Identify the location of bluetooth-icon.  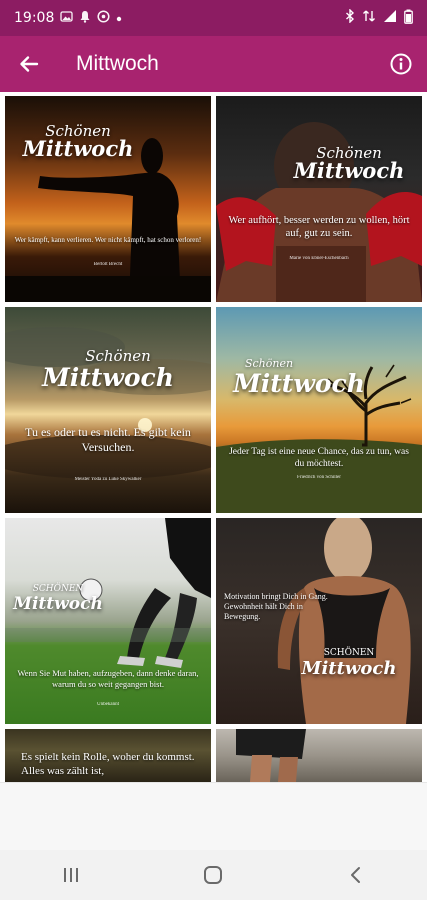
(350, 17).